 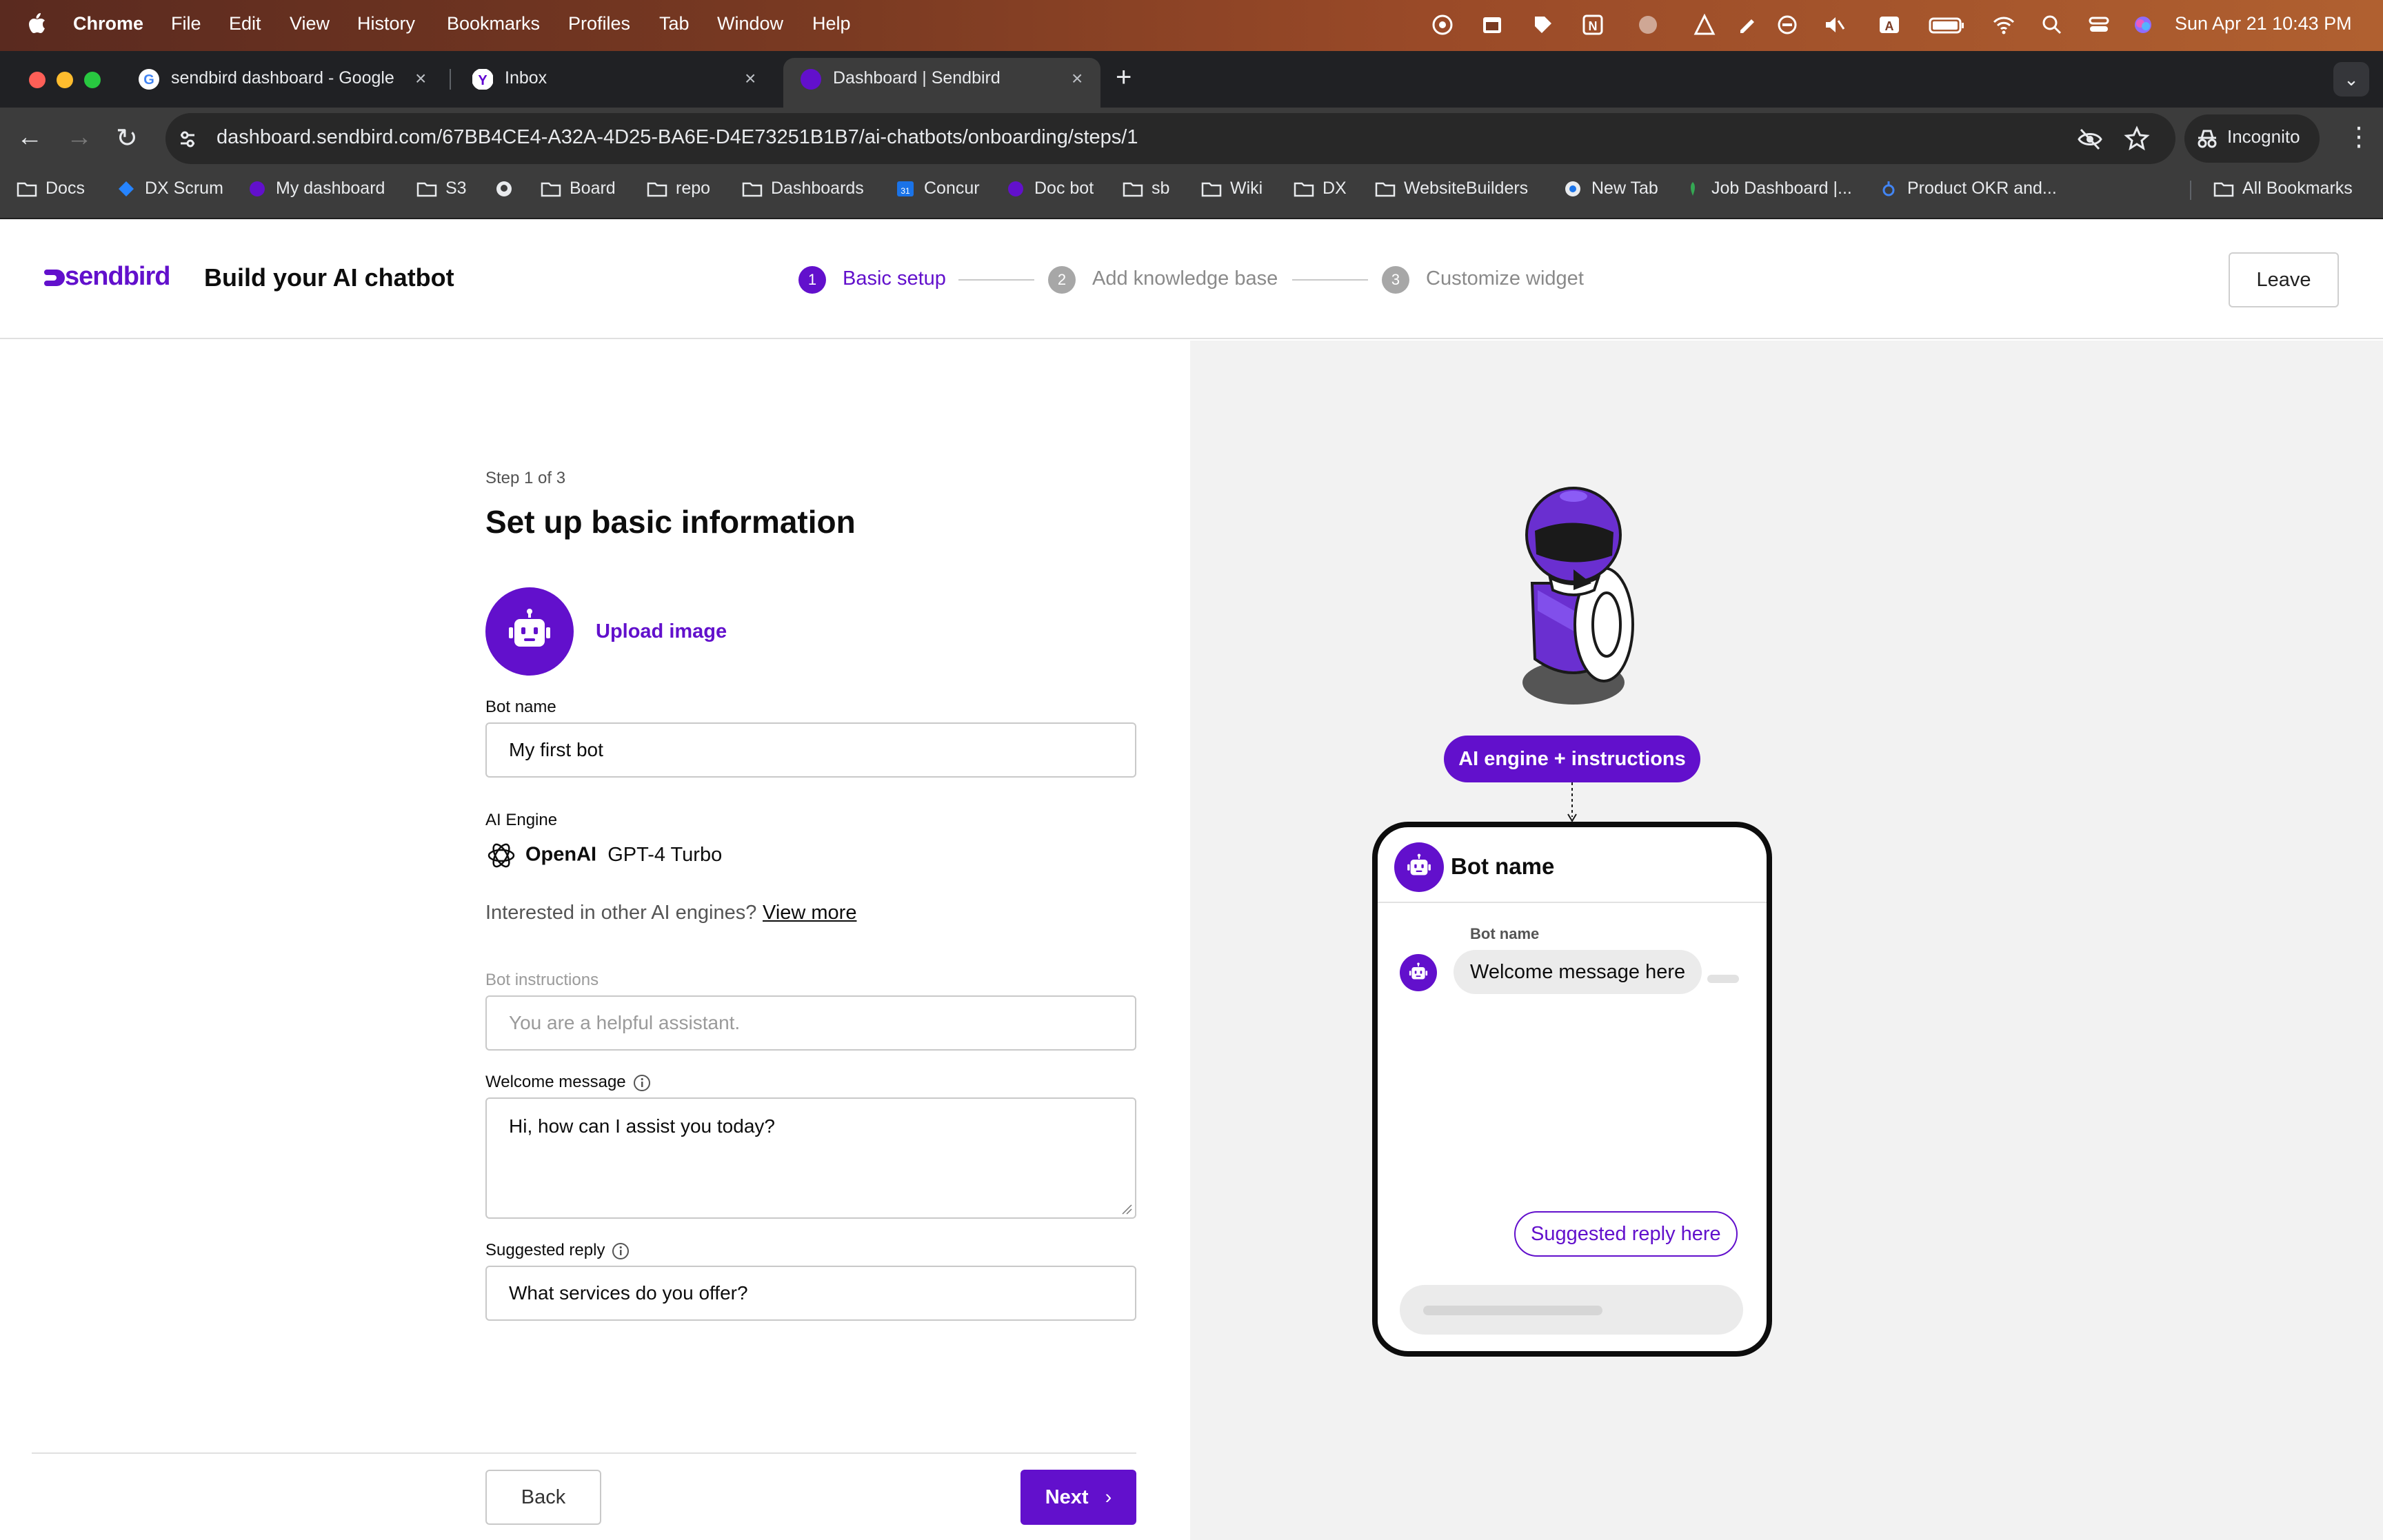 I want to click on window-zoom-button, so click(x=92, y=80).